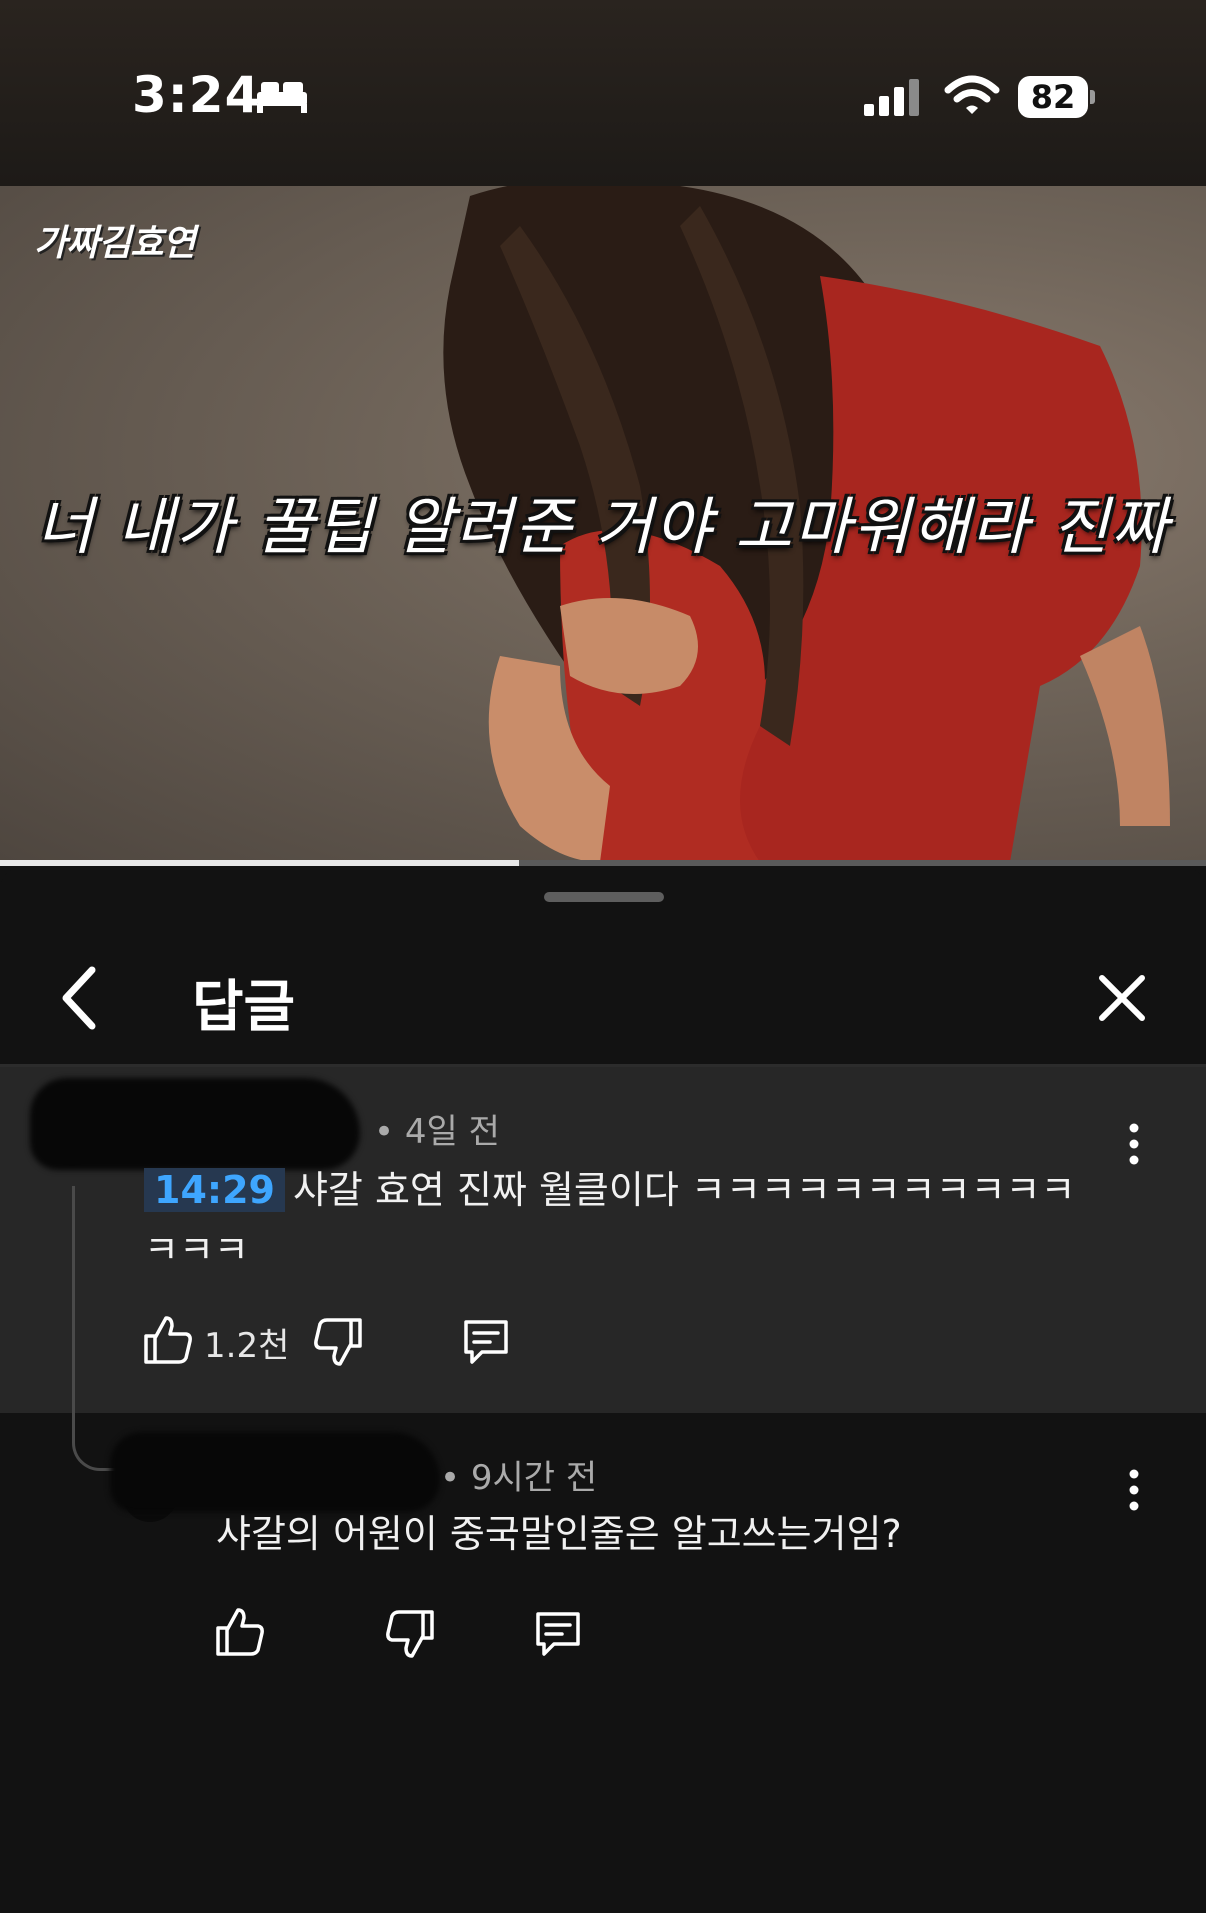 The width and height of the screenshot is (1206, 1913). I want to click on close-icon, so click(1122, 998).